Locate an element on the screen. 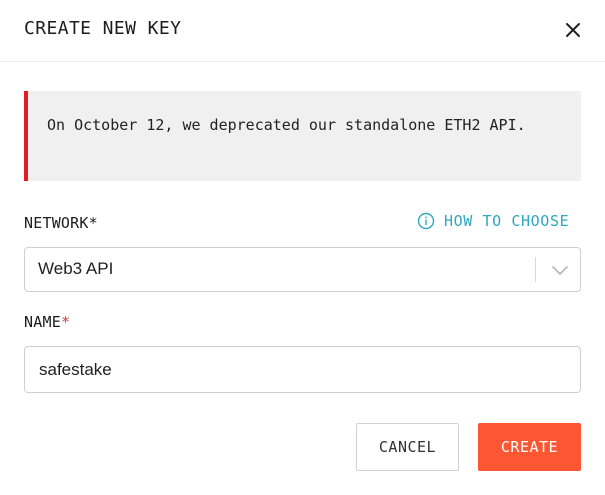 This screenshot has height=495, width=605. network-required-mark: * is located at coordinates (93, 223).